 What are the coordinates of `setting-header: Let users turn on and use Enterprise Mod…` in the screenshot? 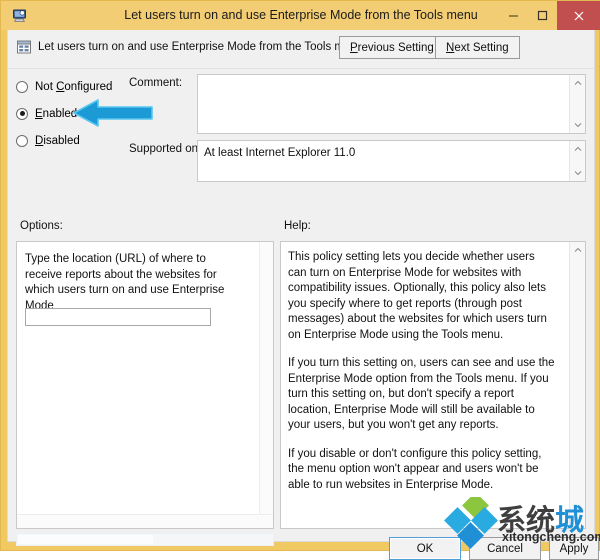 It's located at (301, 49).